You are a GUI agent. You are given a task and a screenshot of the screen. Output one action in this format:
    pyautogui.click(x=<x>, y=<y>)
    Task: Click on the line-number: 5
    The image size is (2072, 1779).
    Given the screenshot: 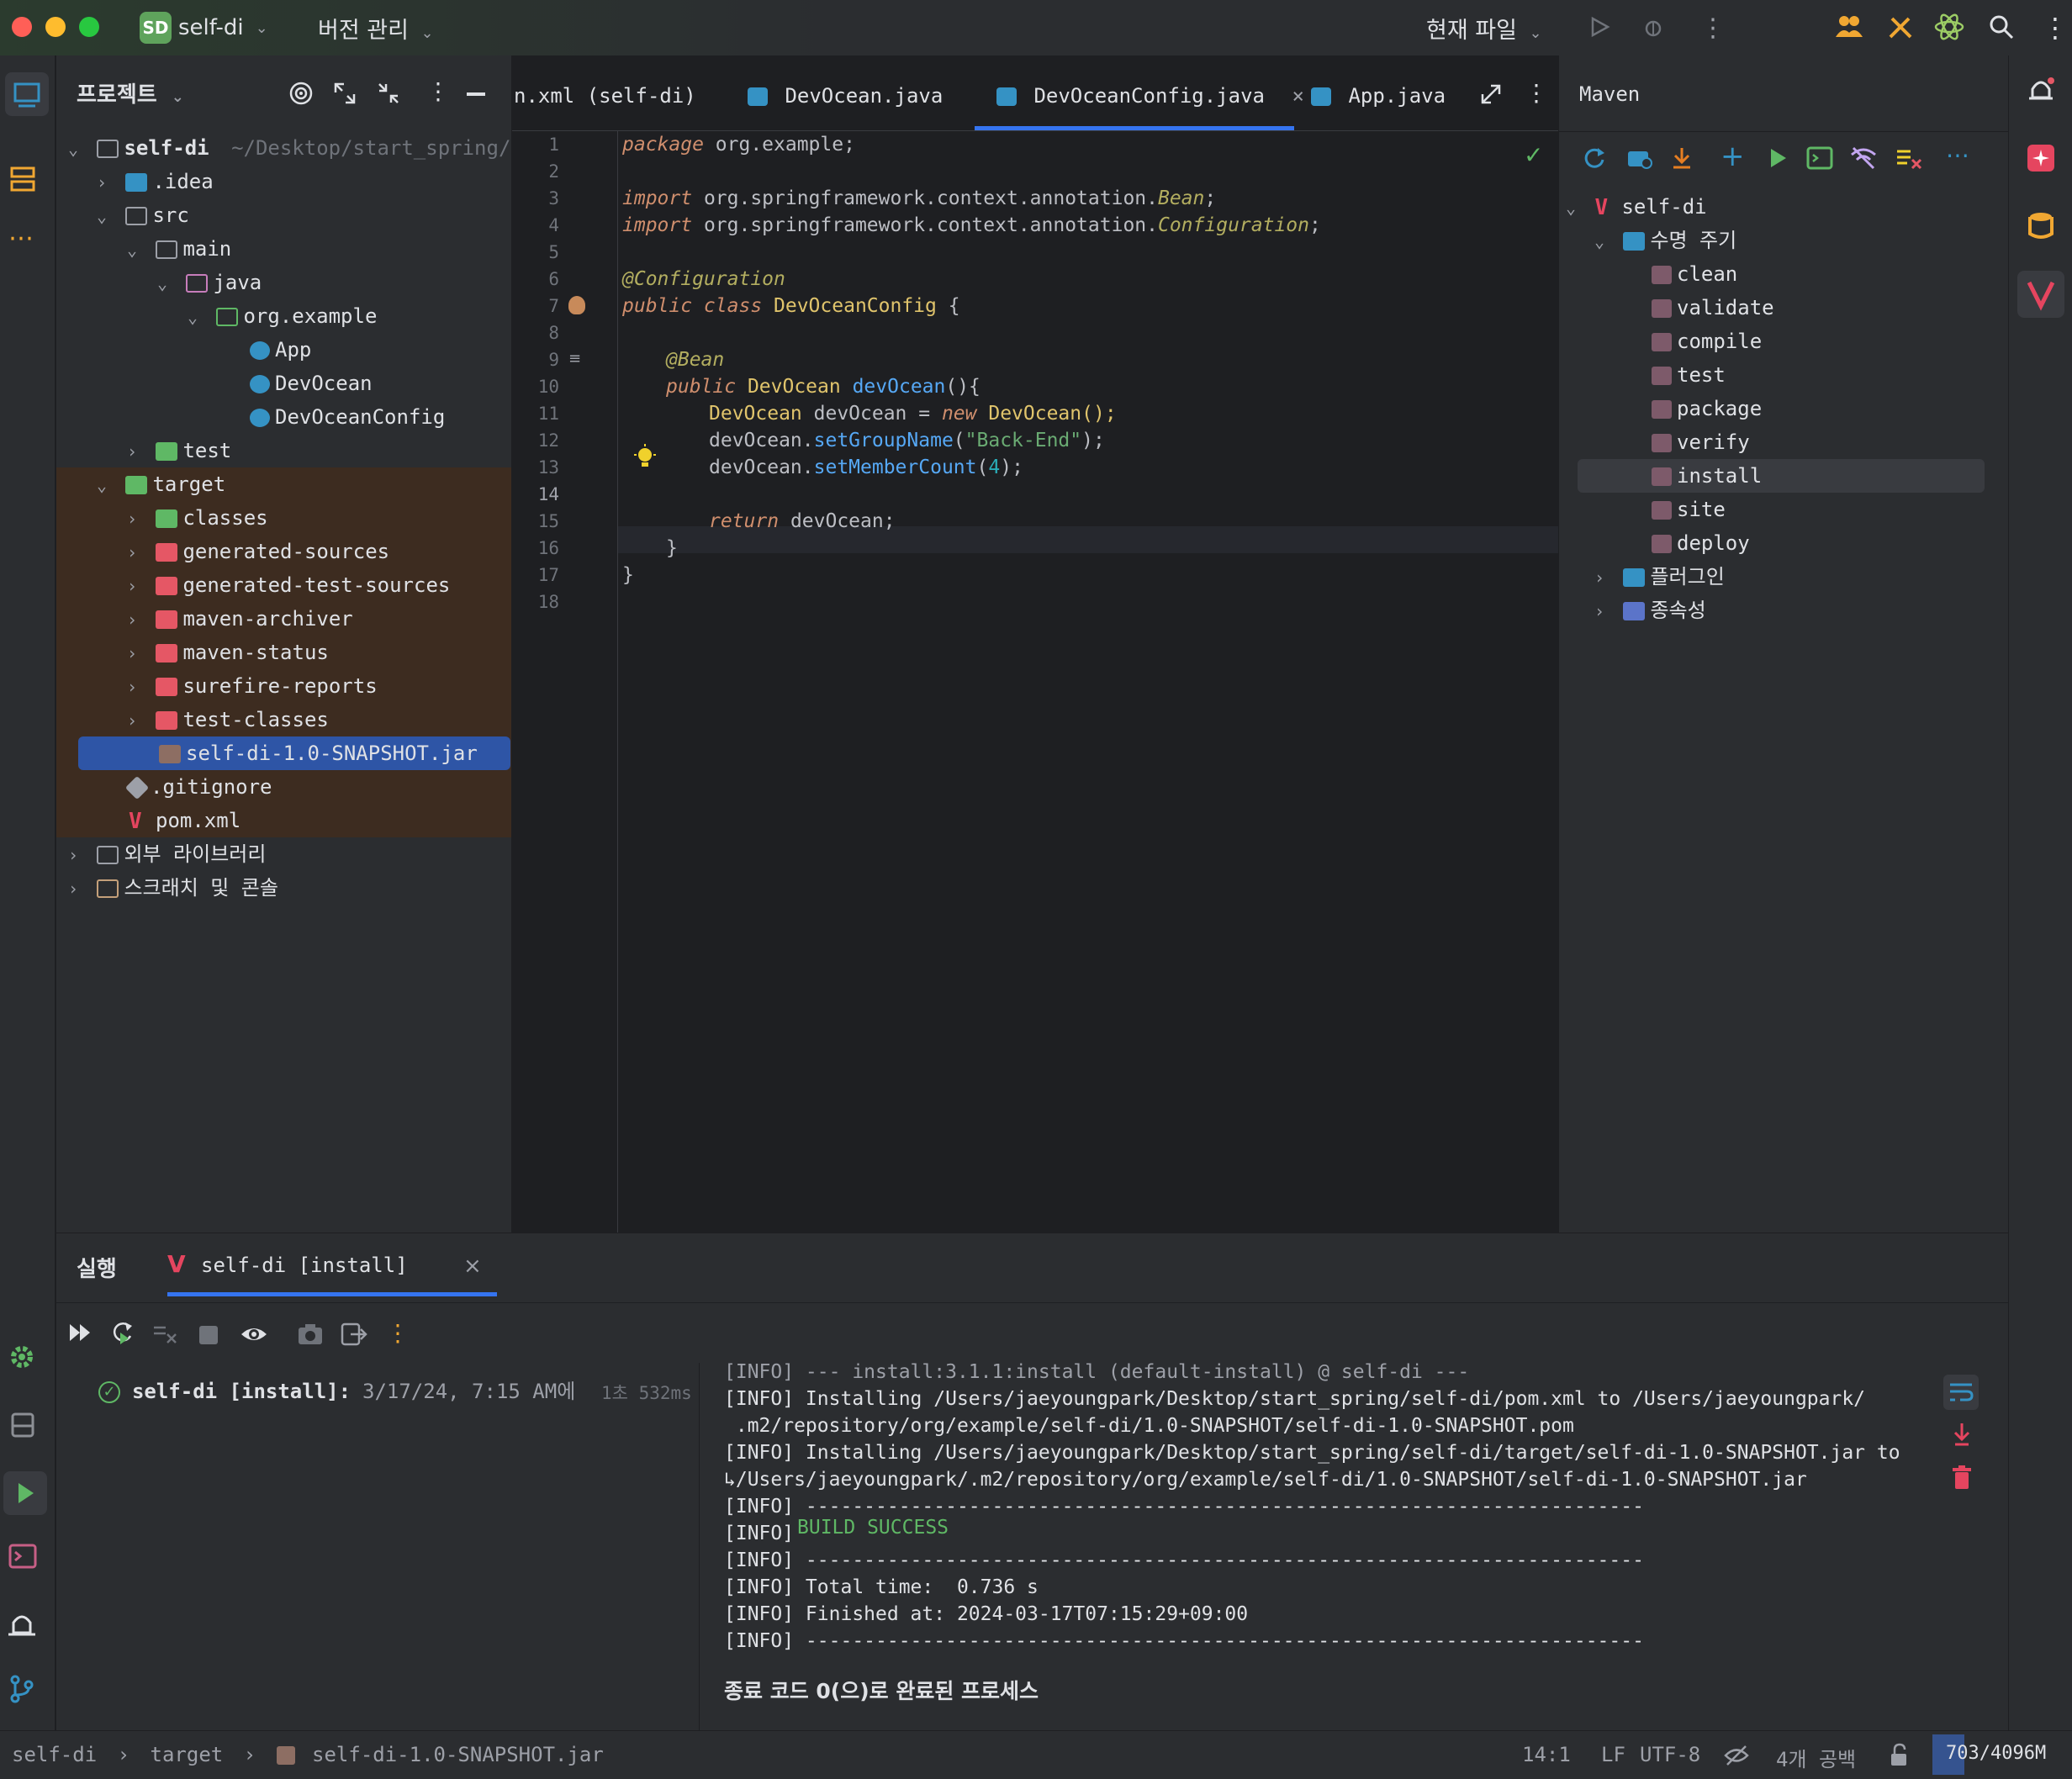 What is the action you would take?
    pyautogui.click(x=534, y=252)
    